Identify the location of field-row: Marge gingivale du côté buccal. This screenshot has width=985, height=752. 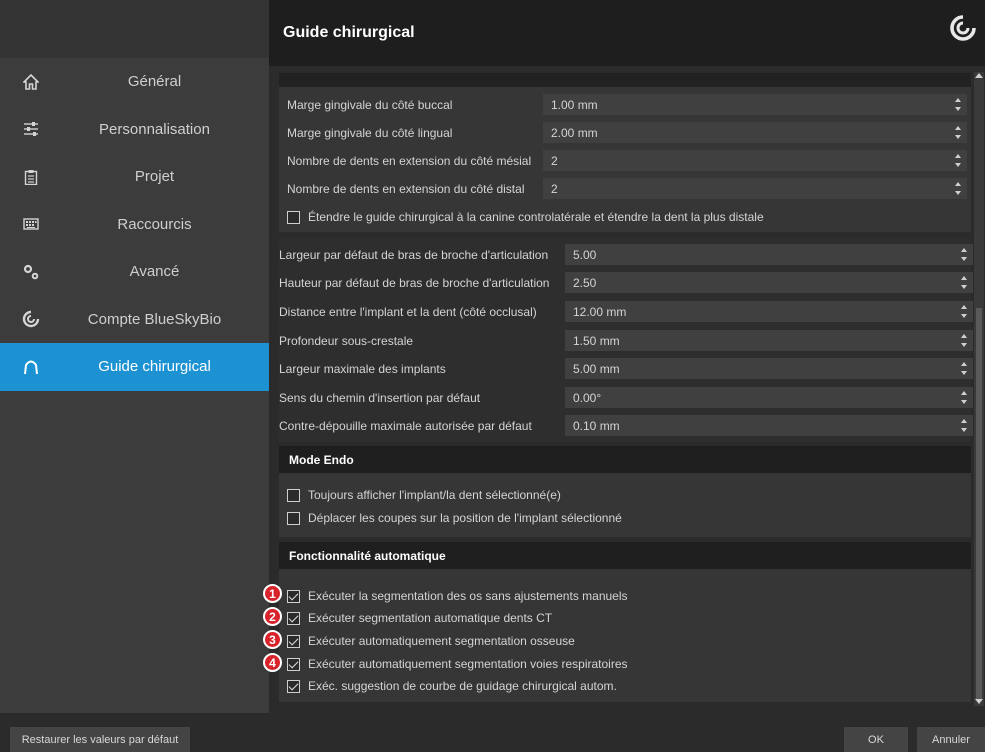
(369, 105).